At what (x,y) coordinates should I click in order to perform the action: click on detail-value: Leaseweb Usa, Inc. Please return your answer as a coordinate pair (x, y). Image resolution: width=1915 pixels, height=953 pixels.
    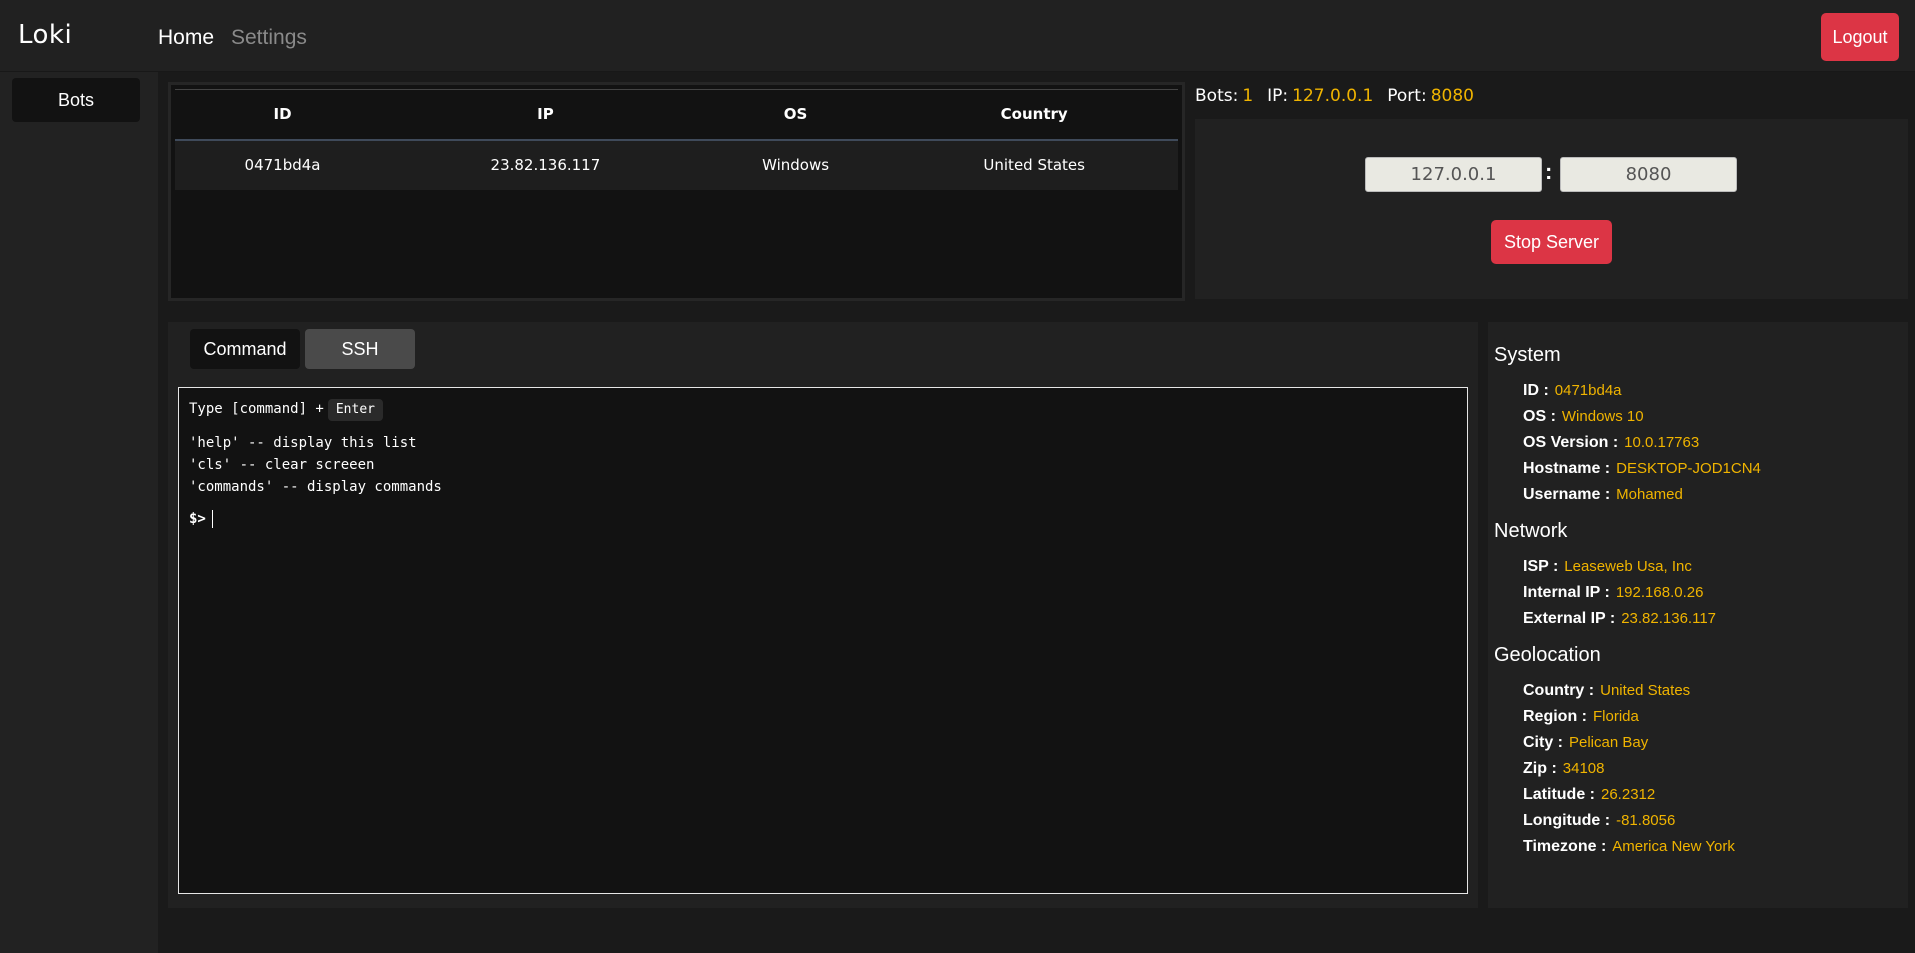
    Looking at the image, I should click on (1628, 566).